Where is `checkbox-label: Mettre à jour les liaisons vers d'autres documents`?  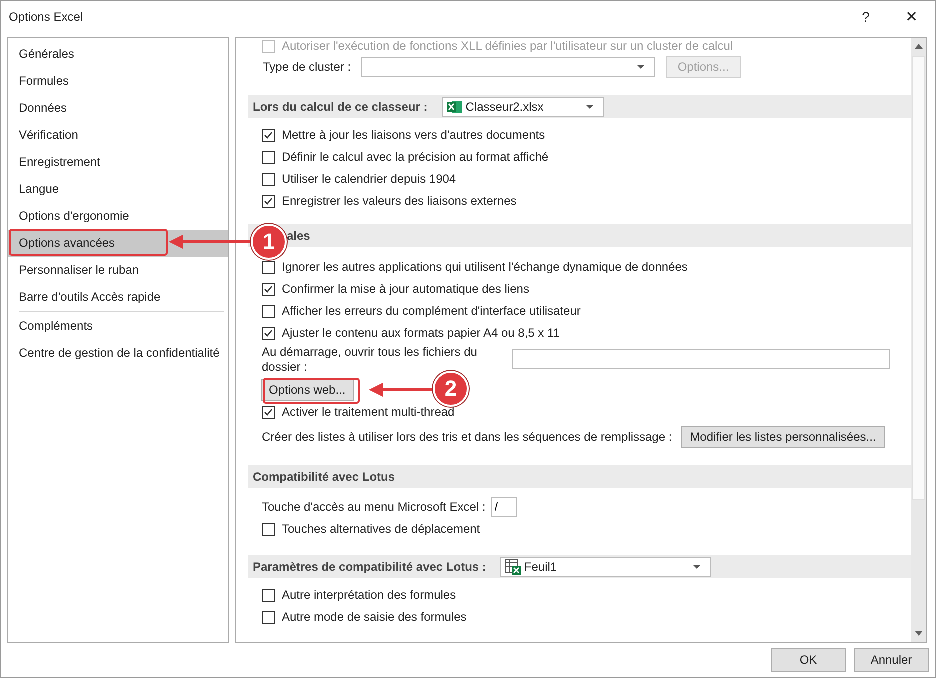
checkbox-label: Mettre à jour les liaisons vers d'autres documents is located at coordinates (414, 135).